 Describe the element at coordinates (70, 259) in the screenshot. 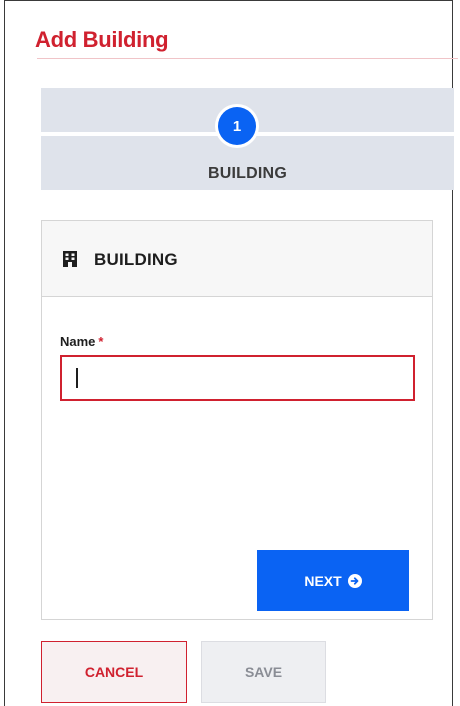

I see `building-icon` at that location.